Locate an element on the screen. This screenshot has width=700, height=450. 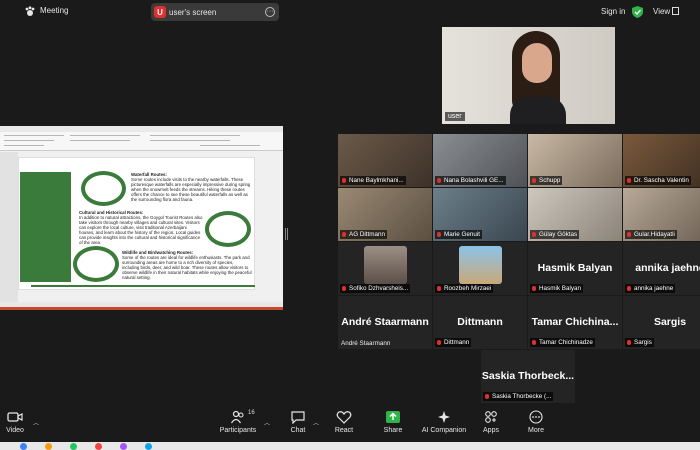
participant-display-name: Dittmann is located at coordinates (480, 322).